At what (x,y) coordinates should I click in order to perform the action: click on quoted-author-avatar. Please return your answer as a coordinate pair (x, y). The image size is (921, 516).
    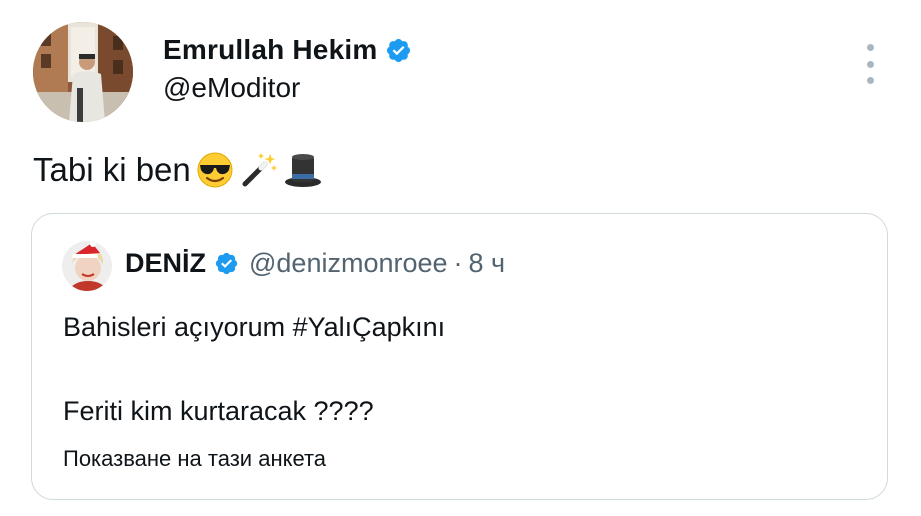
    Looking at the image, I should click on (87, 266).